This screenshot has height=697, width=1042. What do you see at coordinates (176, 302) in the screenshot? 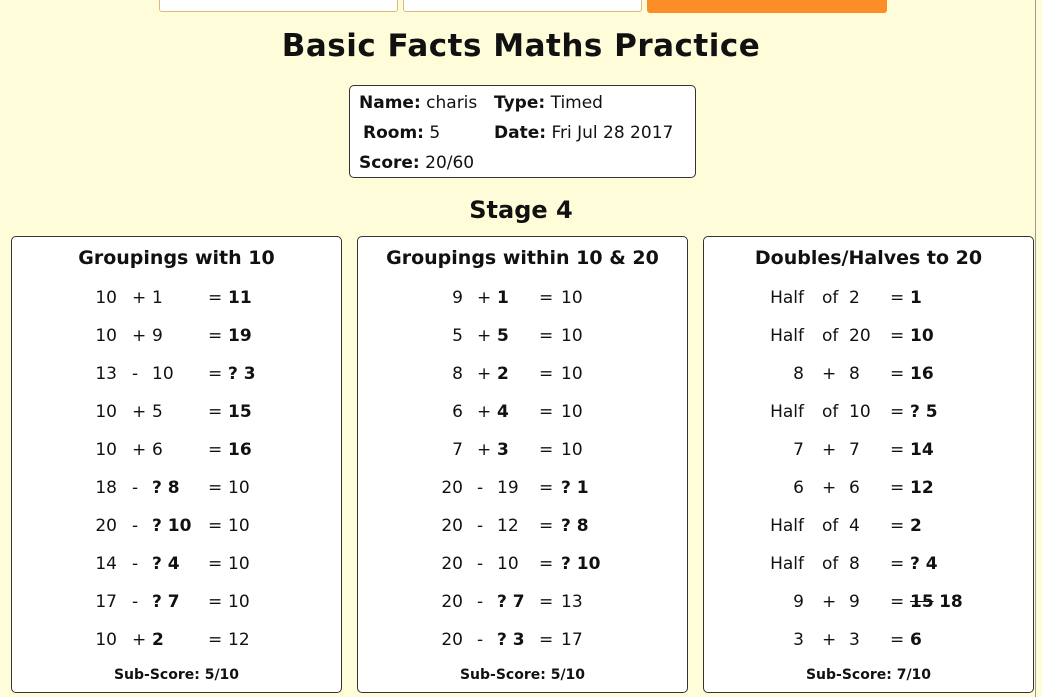
I see `equation-row: 10 +1 = 11` at bounding box center [176, 302].